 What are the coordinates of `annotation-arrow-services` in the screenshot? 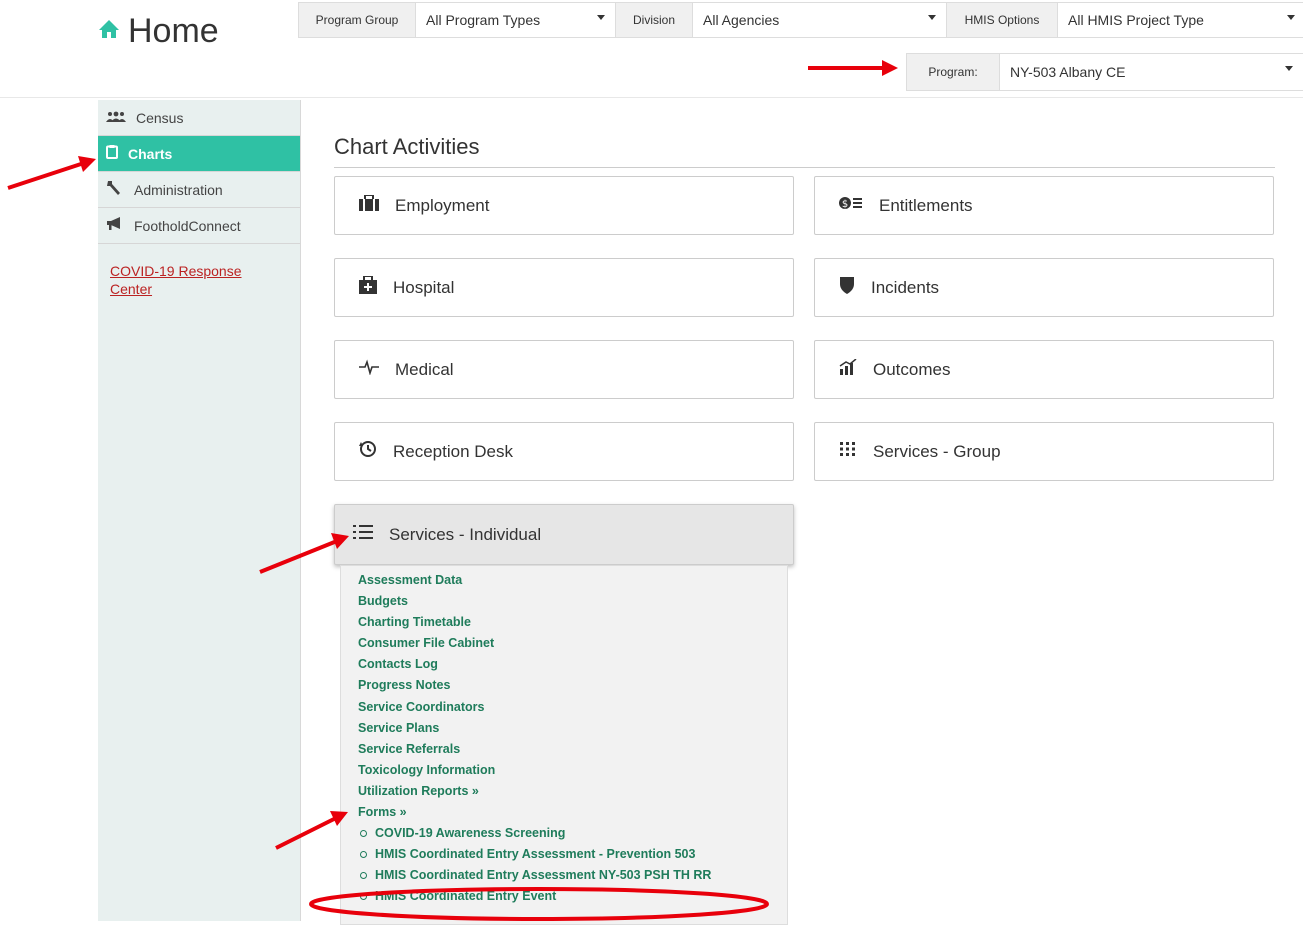 It's located at (304, 553).